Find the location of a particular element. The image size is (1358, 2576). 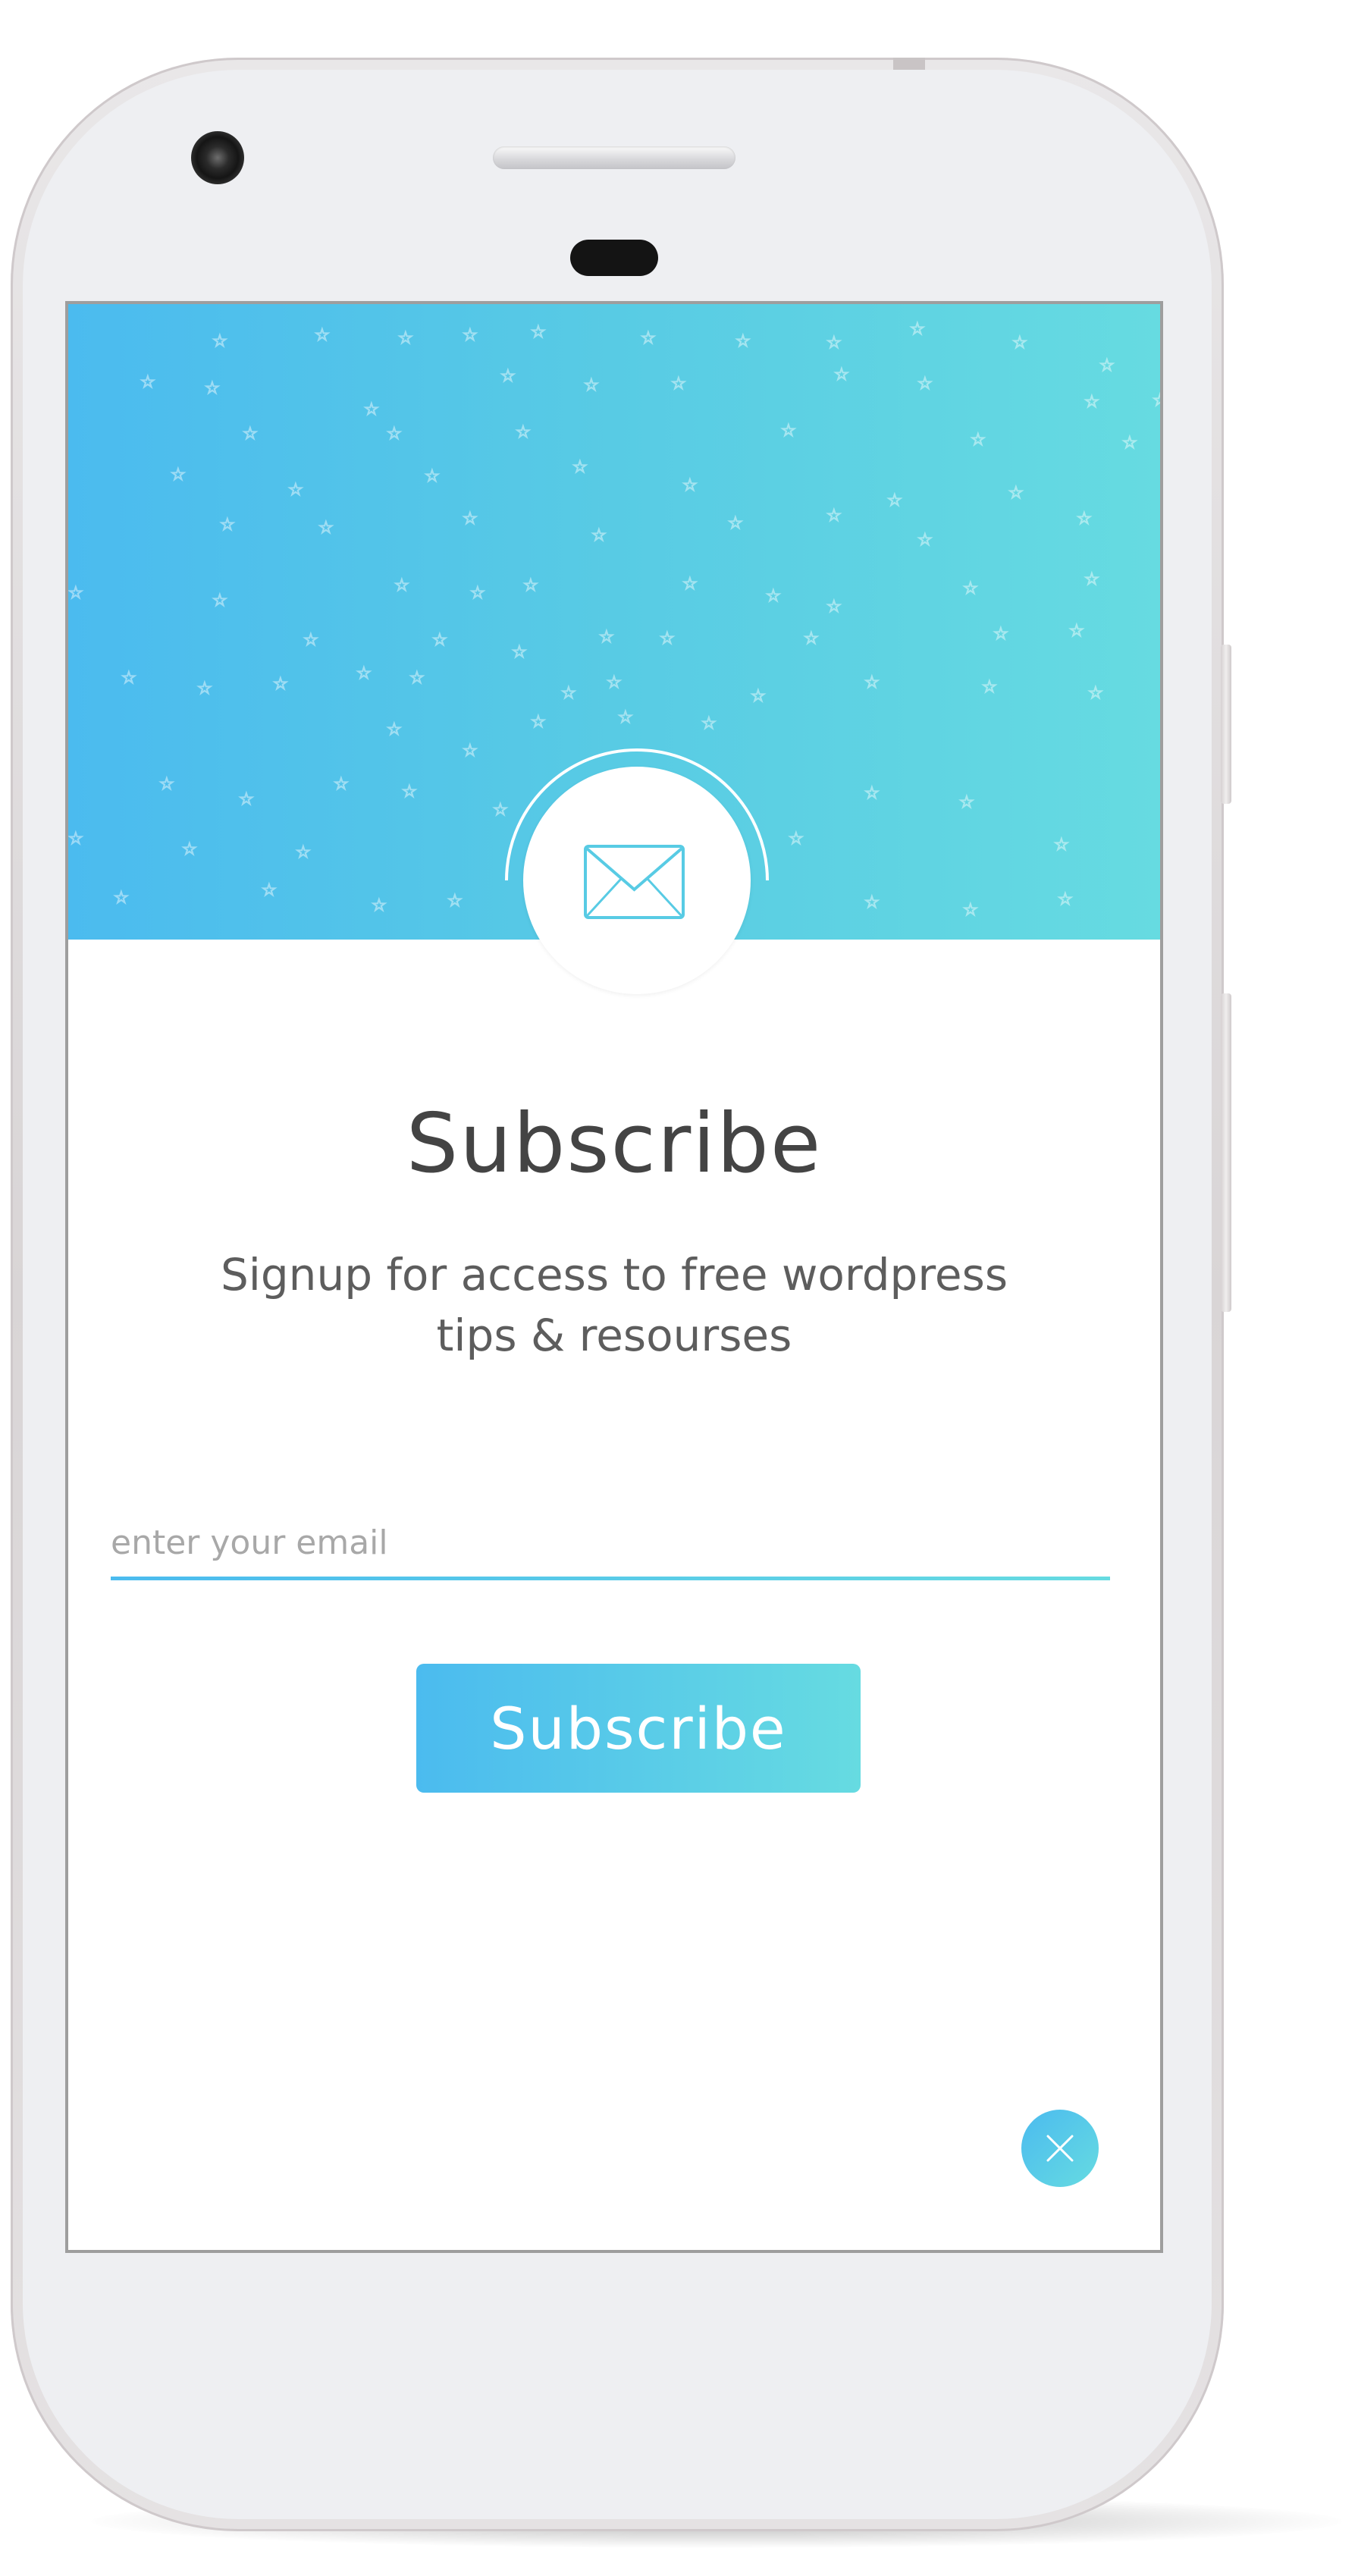

power-button is located at coordinates (1226, 724).